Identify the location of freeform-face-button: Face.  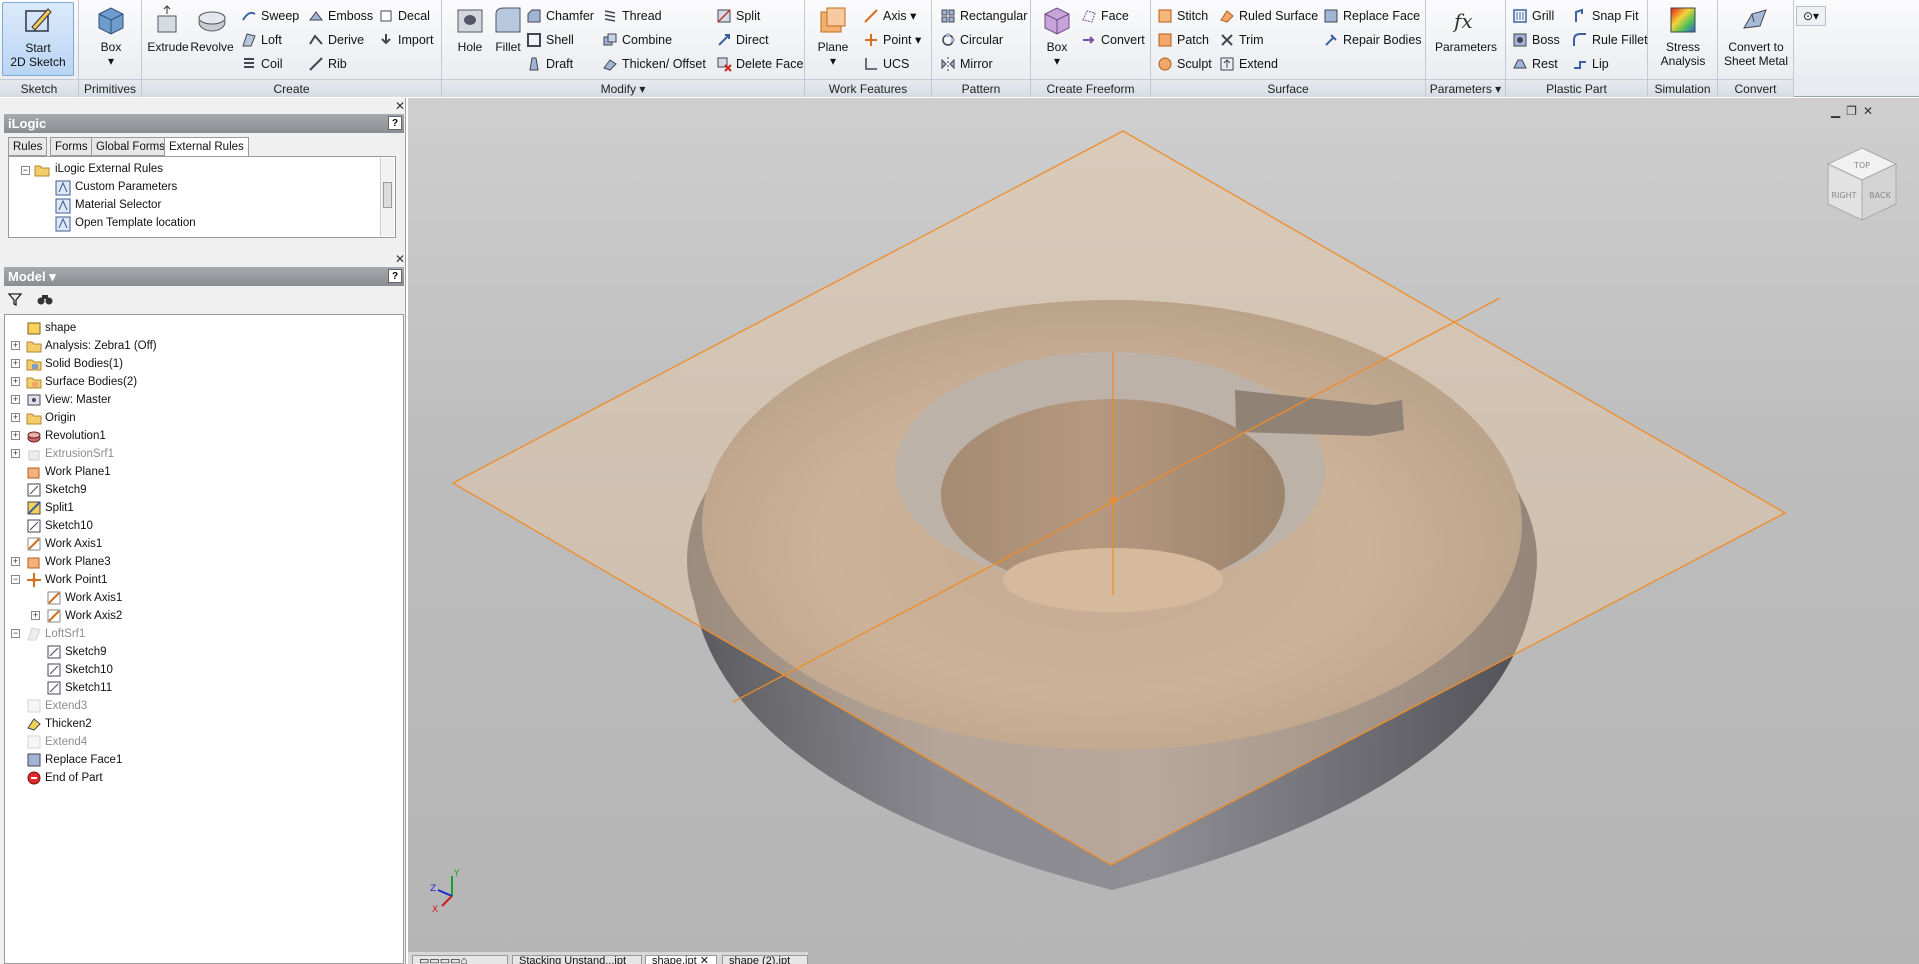
(1104, 16).